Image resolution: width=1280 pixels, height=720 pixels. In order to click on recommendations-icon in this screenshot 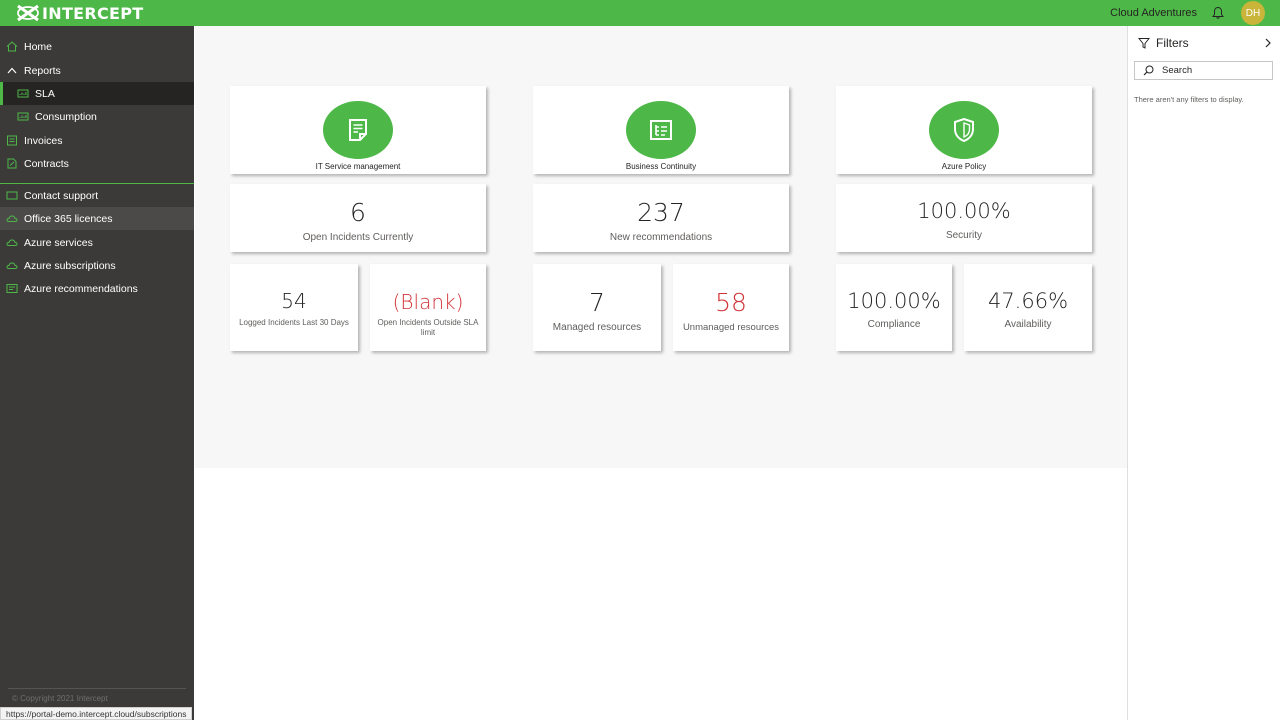, I will do `click(12, 288)`.